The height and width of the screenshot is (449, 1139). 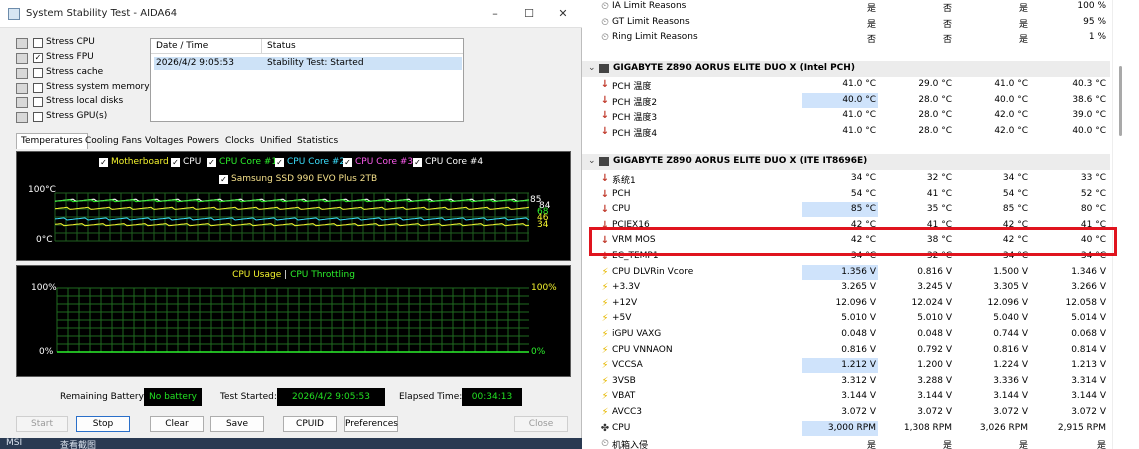 I want to click on sensor-value: 0.814 V, so click(x=1088, y=349).